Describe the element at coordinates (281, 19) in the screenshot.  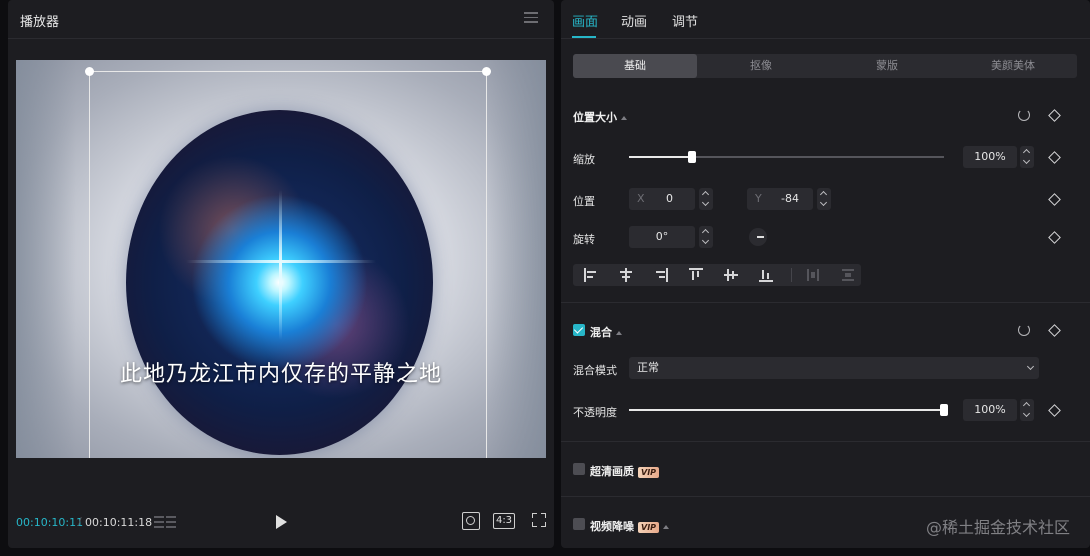
I see `player-header: 播放器` at that location.